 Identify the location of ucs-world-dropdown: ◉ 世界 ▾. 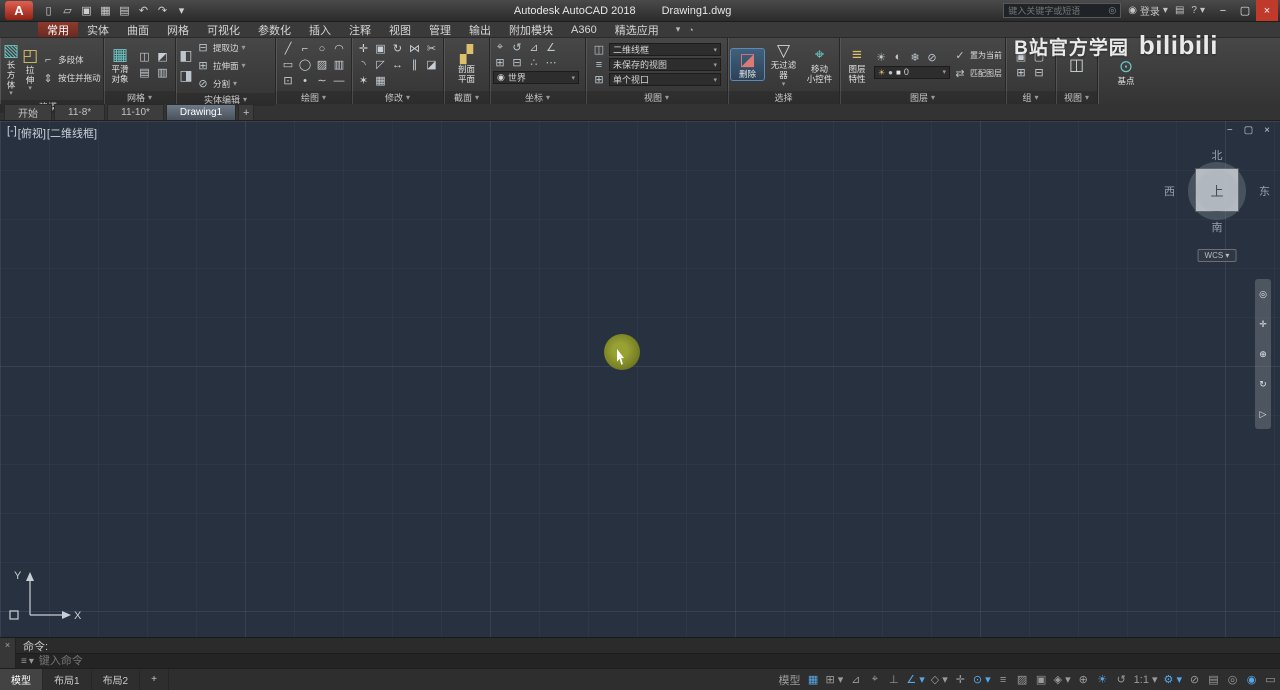
(536, 77).